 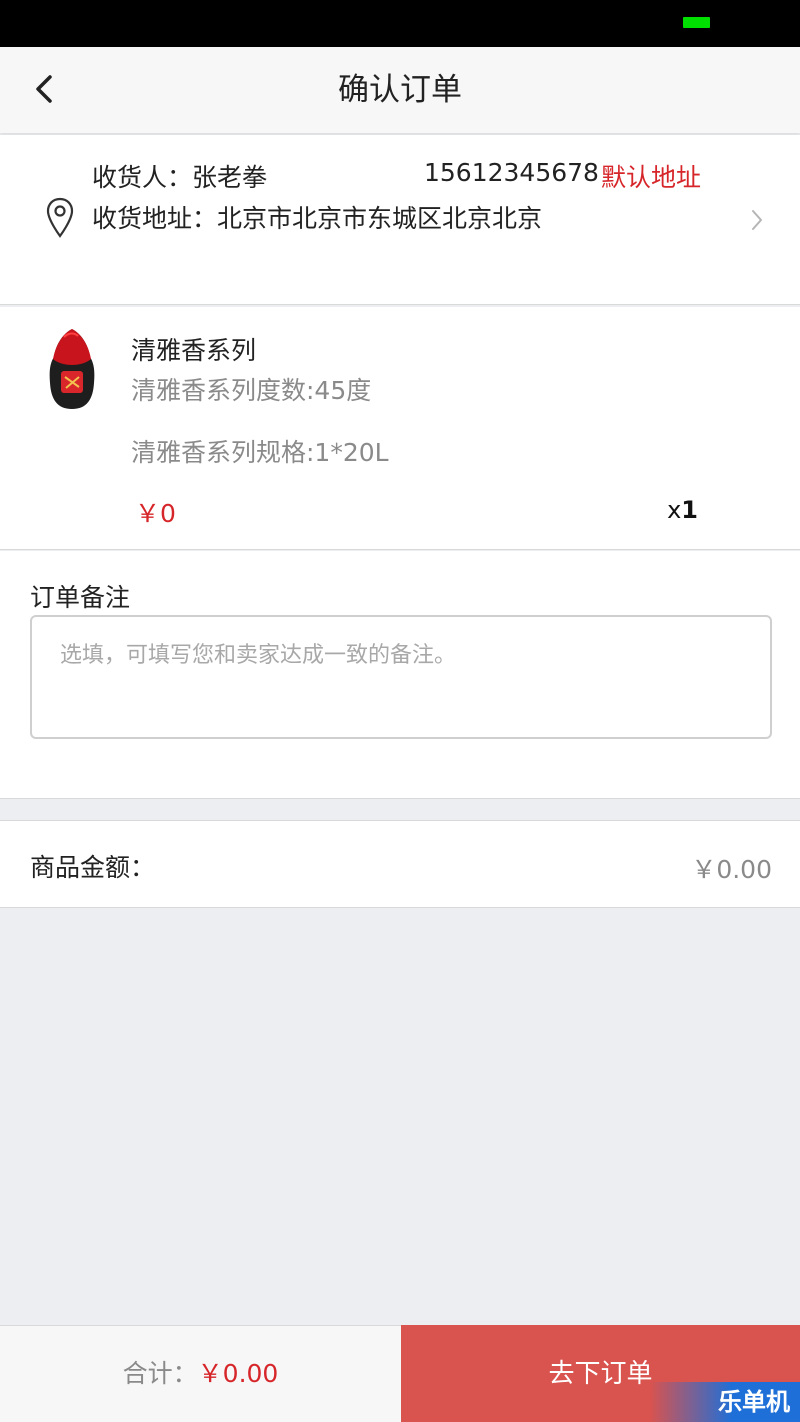 I want to click on status-bar, so click(x=400, y=23).